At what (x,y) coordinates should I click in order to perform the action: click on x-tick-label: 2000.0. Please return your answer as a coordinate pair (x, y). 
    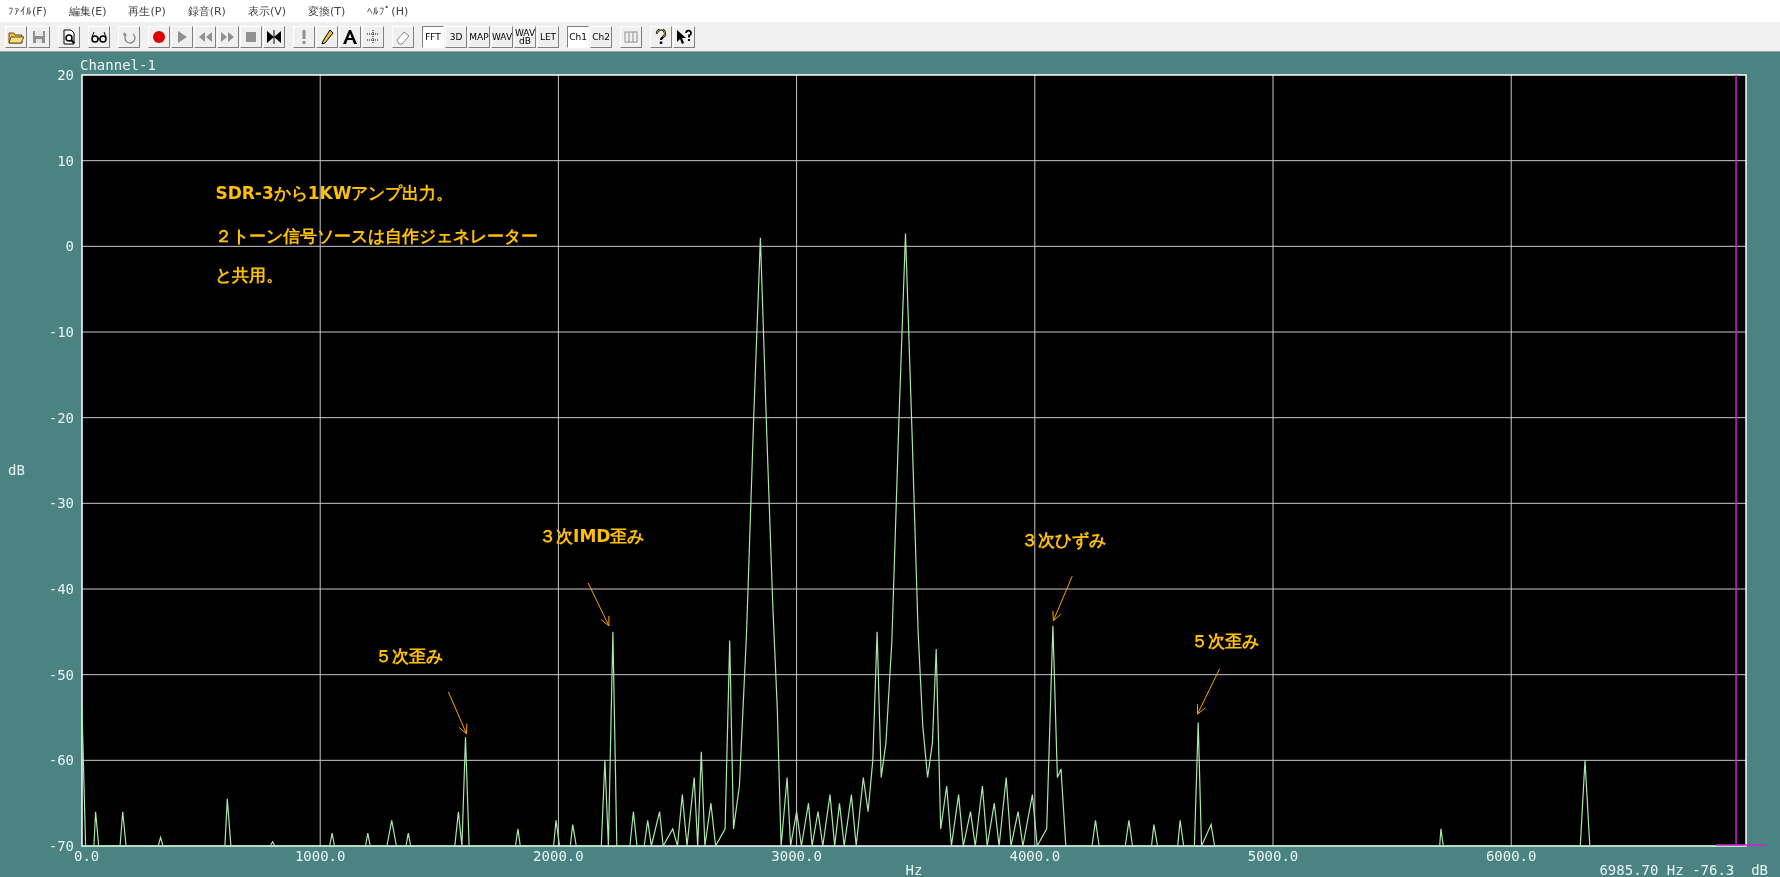
    Looking at the image, I should click on (558, 856).